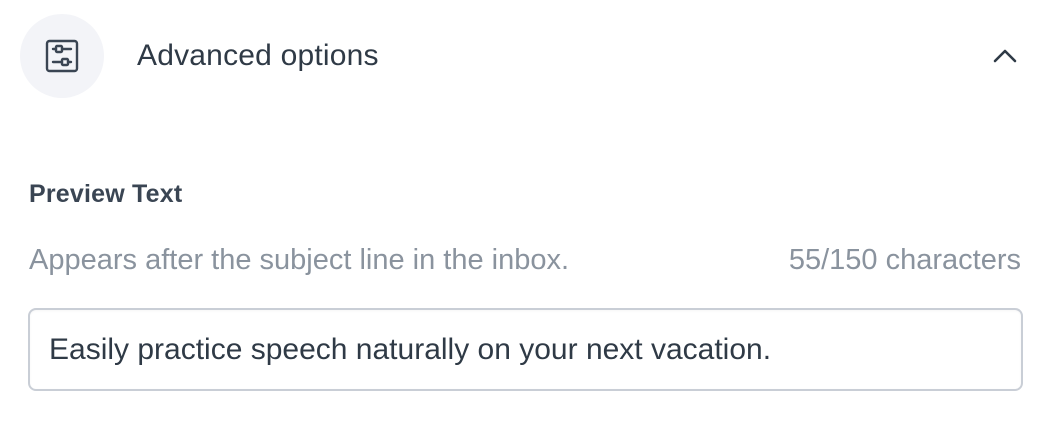  I want to click on character-count: 55/150 characters, so click(904, 260).